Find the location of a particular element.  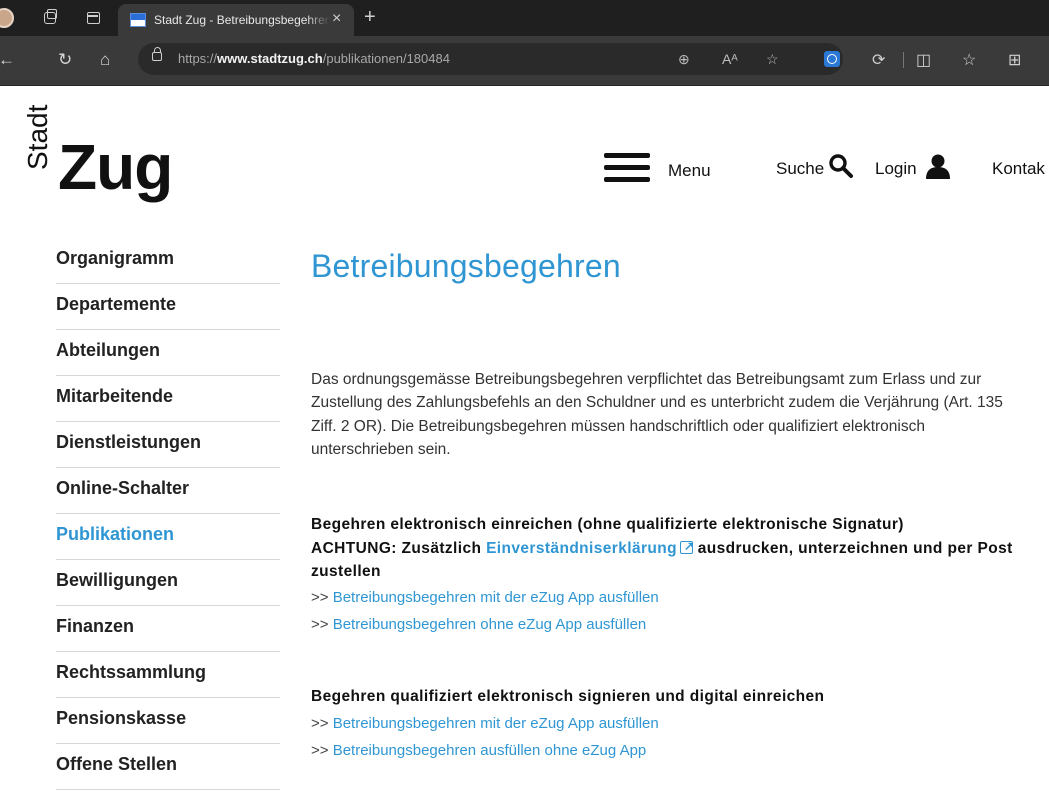

sidebar-item-offene-stellen: Offene Stellen is located at coordinates (168, 767).